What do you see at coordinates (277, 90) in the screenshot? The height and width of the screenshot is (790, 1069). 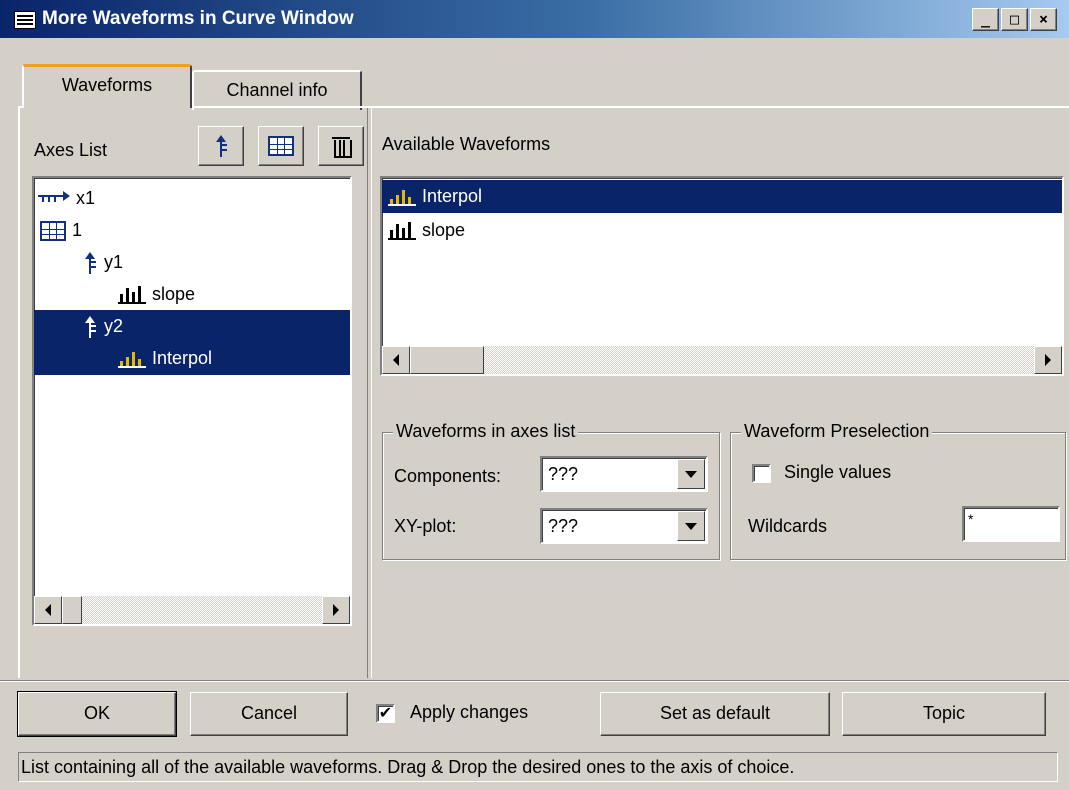 I see `tab-channel-info: Channel info` at bounding box center [277, 90].